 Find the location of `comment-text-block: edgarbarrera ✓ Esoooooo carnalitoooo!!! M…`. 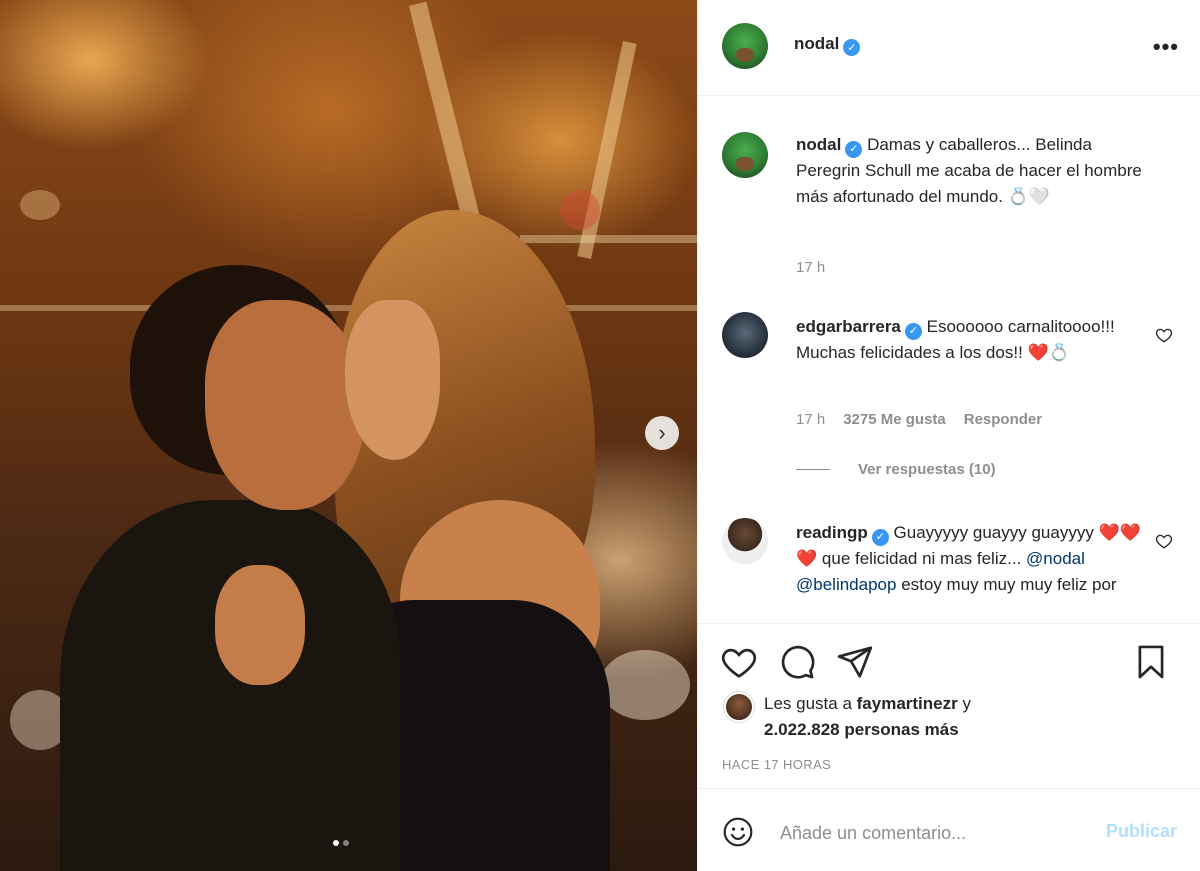

comment-text-block: edgarbarrera ✓ Esoooooo carnalitoooo!!! M… is located at coordinates (974, 340).